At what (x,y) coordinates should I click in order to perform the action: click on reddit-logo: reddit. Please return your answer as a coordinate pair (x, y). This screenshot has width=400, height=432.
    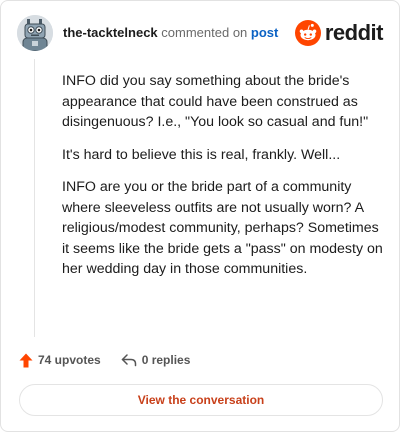
    Looking at the image, I should click on (339, 33).